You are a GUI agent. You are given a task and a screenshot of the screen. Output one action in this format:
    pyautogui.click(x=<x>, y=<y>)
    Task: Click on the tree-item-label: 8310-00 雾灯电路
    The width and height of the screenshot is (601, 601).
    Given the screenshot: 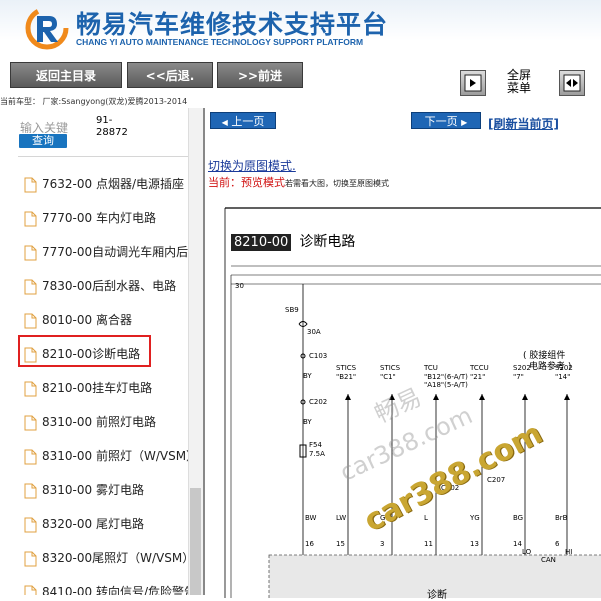 What is the action you would take?
    pyautogui.click(x=93, y=490)
    